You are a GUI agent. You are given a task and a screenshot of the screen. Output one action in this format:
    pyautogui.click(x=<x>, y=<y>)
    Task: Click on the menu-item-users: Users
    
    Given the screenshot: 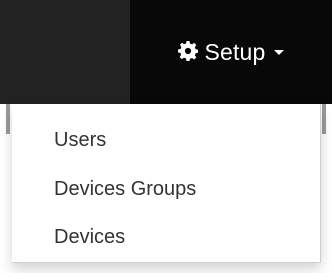 What is the action you would take?
    pyautogui.click(x=166, y=140)
    